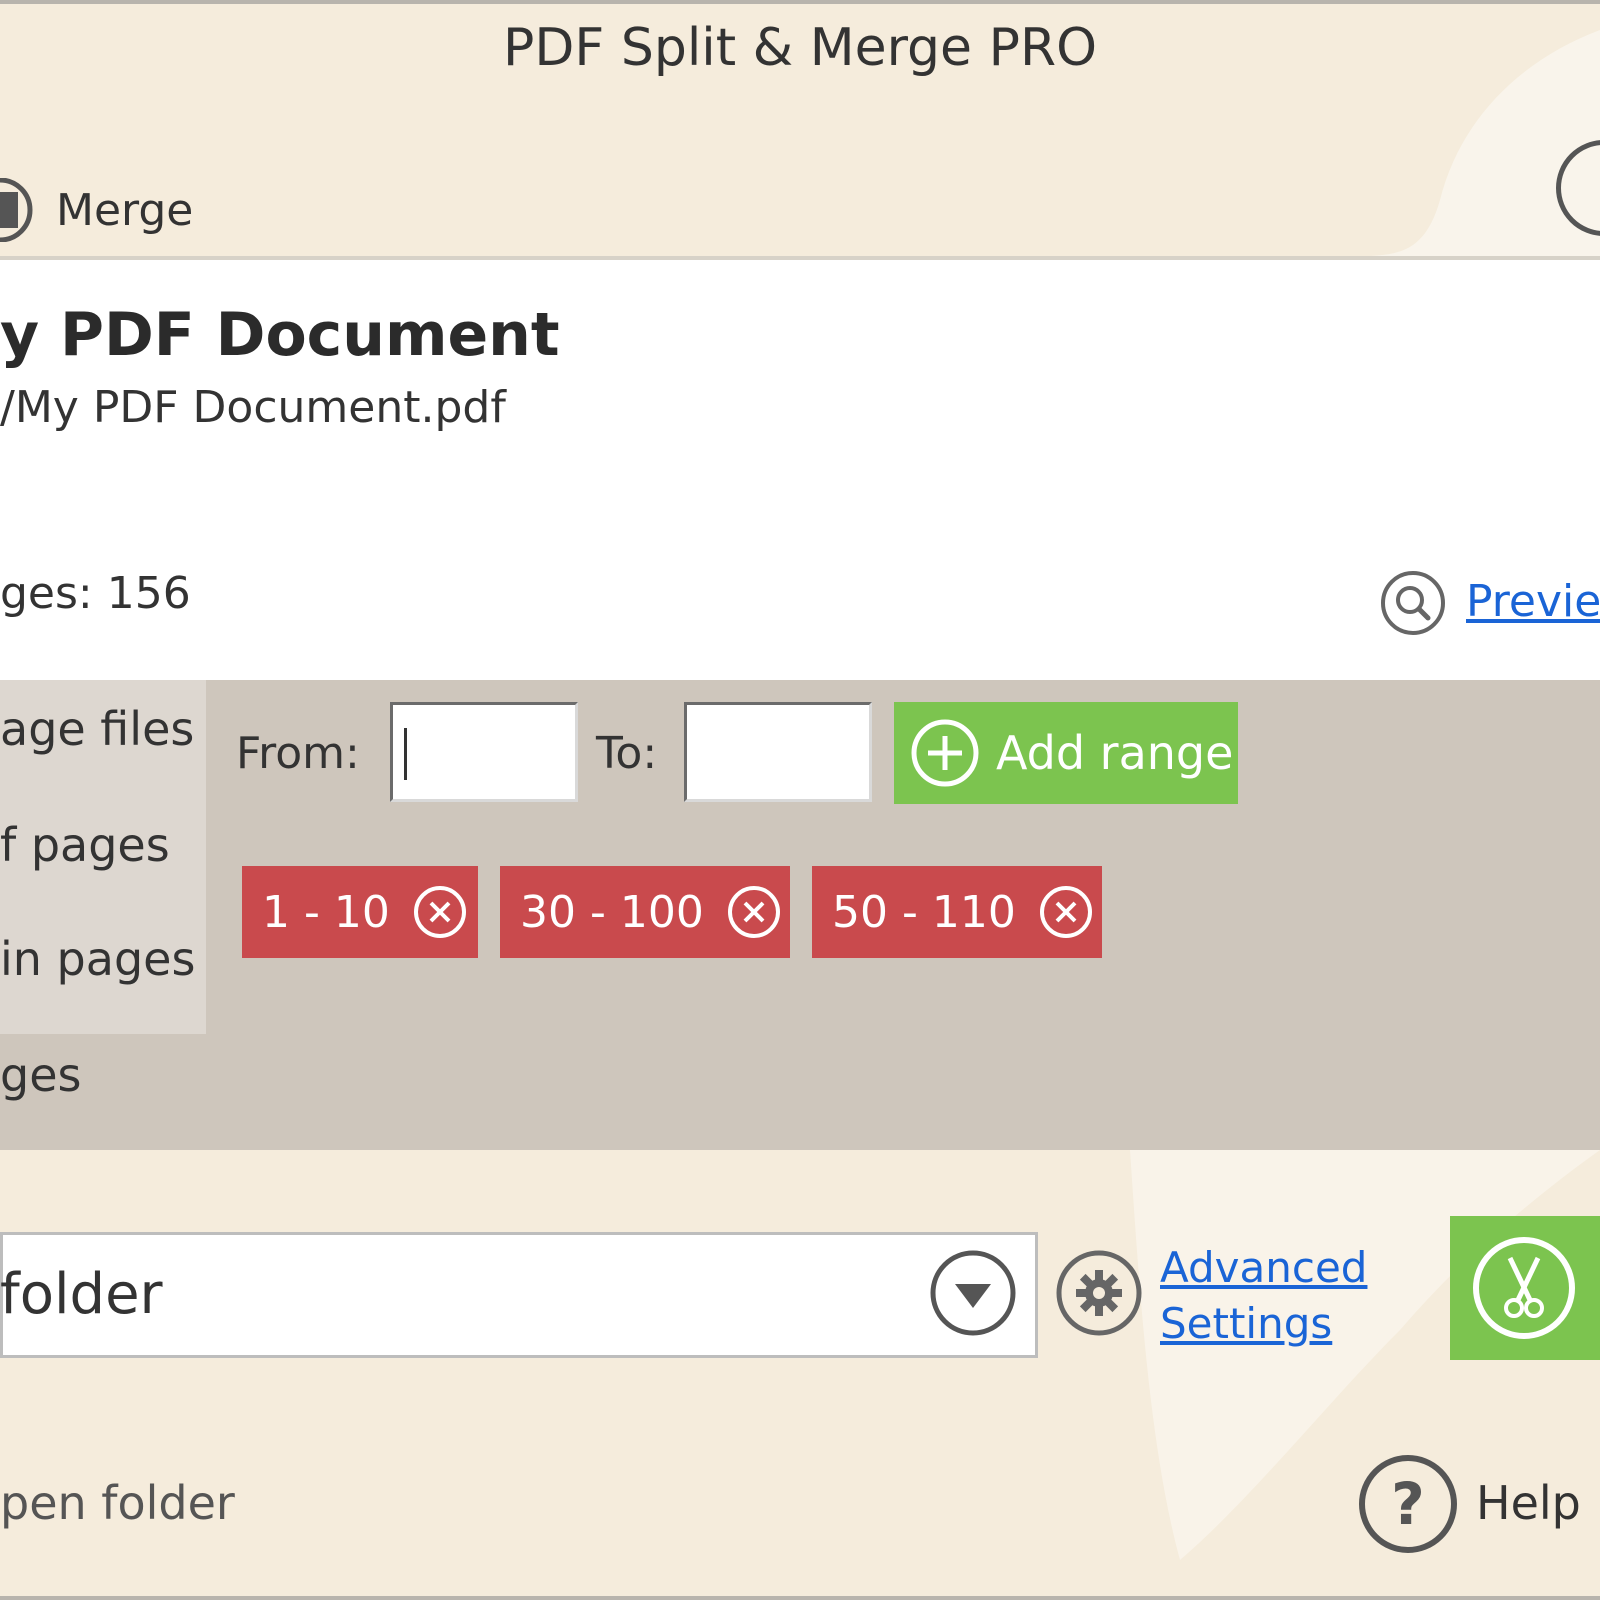  Describe the element at coordinates (627, 753) in the screenshot. I see `to-label: To:` at that location.